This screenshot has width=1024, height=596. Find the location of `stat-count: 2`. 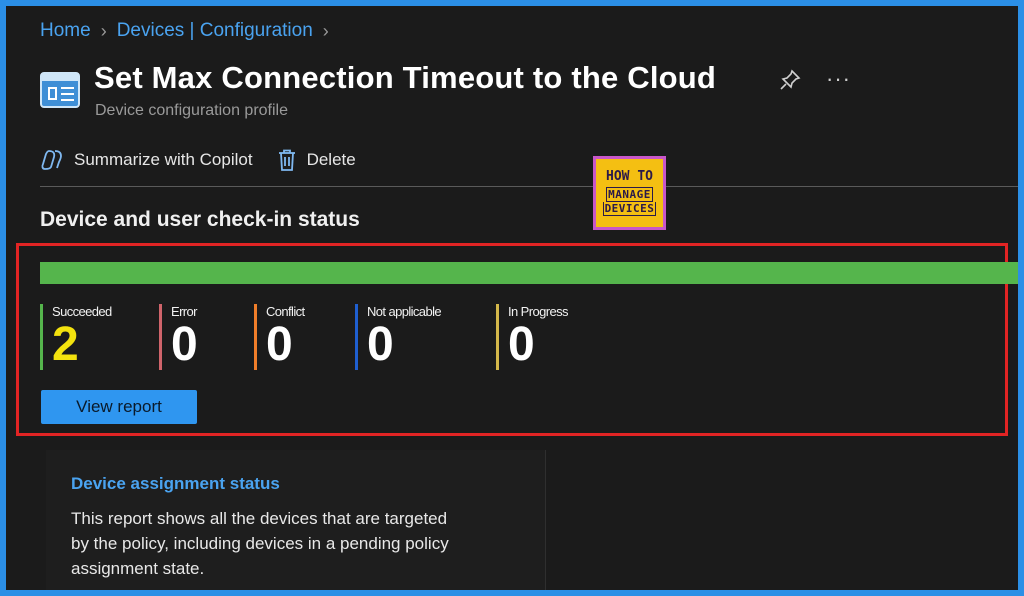

stat-count: 2 is located at coordinates (65, 344).